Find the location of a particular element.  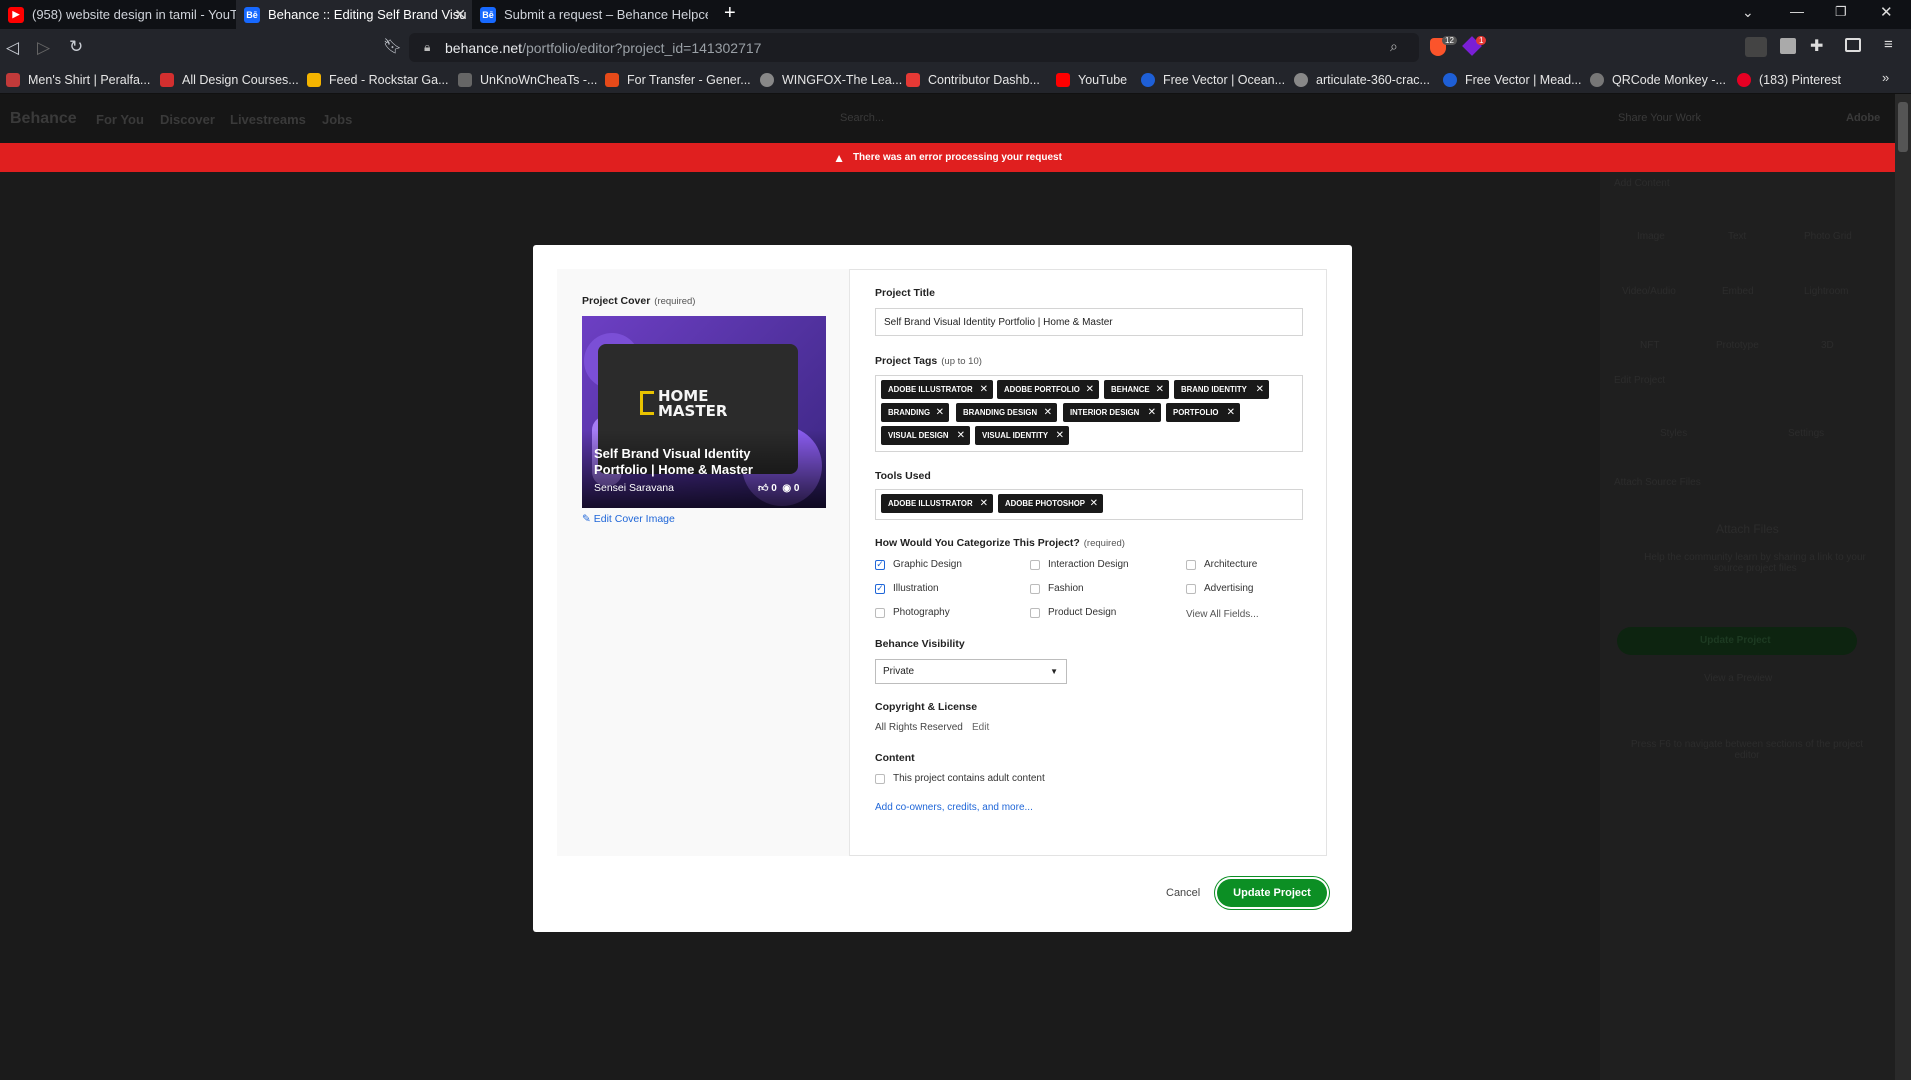

cancel-button: Cancel is located at coordinates (1183, 893).